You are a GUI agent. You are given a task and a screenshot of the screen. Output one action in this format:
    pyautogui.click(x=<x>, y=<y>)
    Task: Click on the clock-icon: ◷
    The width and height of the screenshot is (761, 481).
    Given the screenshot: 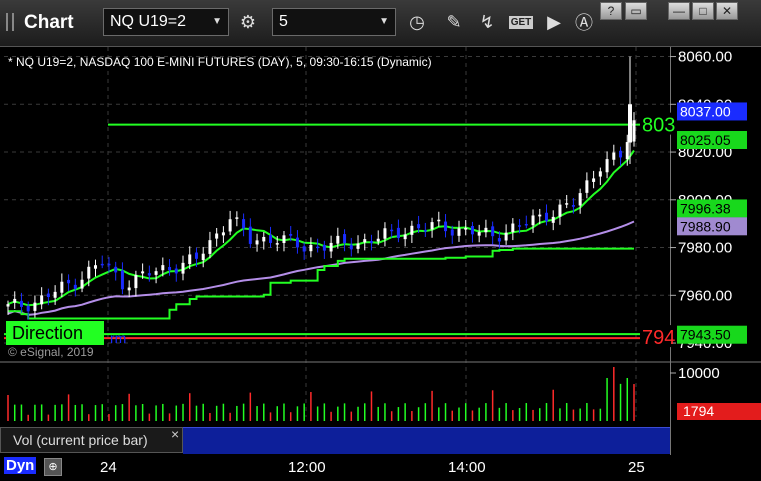 What is the action you would take?
    pyautogui.click(x=417, y=22)
    